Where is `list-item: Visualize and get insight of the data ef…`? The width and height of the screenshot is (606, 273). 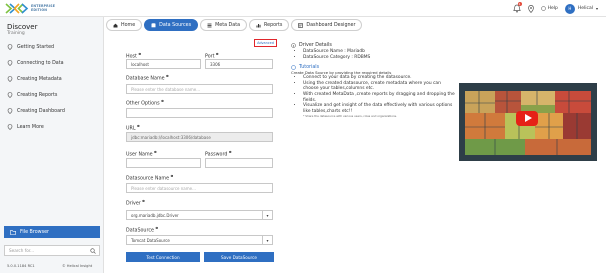
list-item: Visualize and get insight of the data ef… is located at coordinates (380, 108).